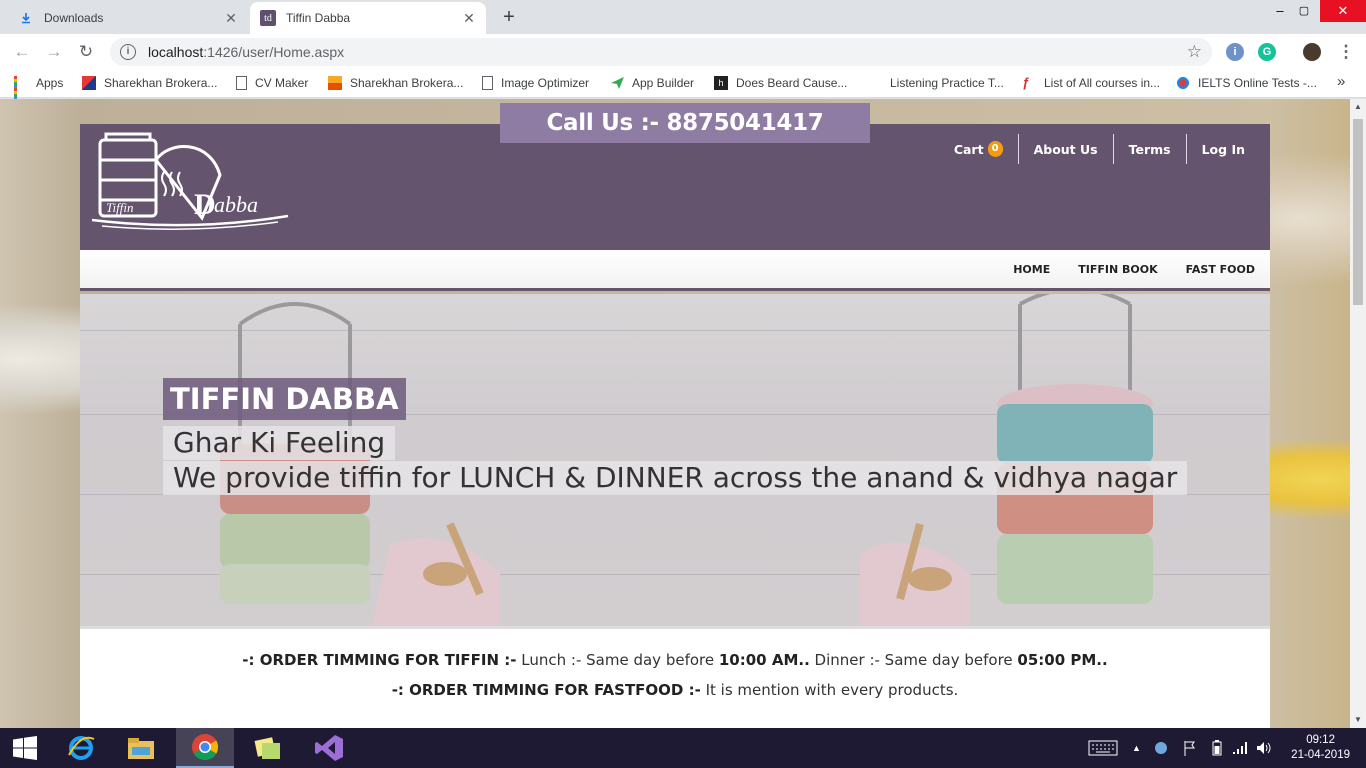  Describe the element at coordinates (1312, 52) in the screenshot. I see `profile-avatar` at that location.